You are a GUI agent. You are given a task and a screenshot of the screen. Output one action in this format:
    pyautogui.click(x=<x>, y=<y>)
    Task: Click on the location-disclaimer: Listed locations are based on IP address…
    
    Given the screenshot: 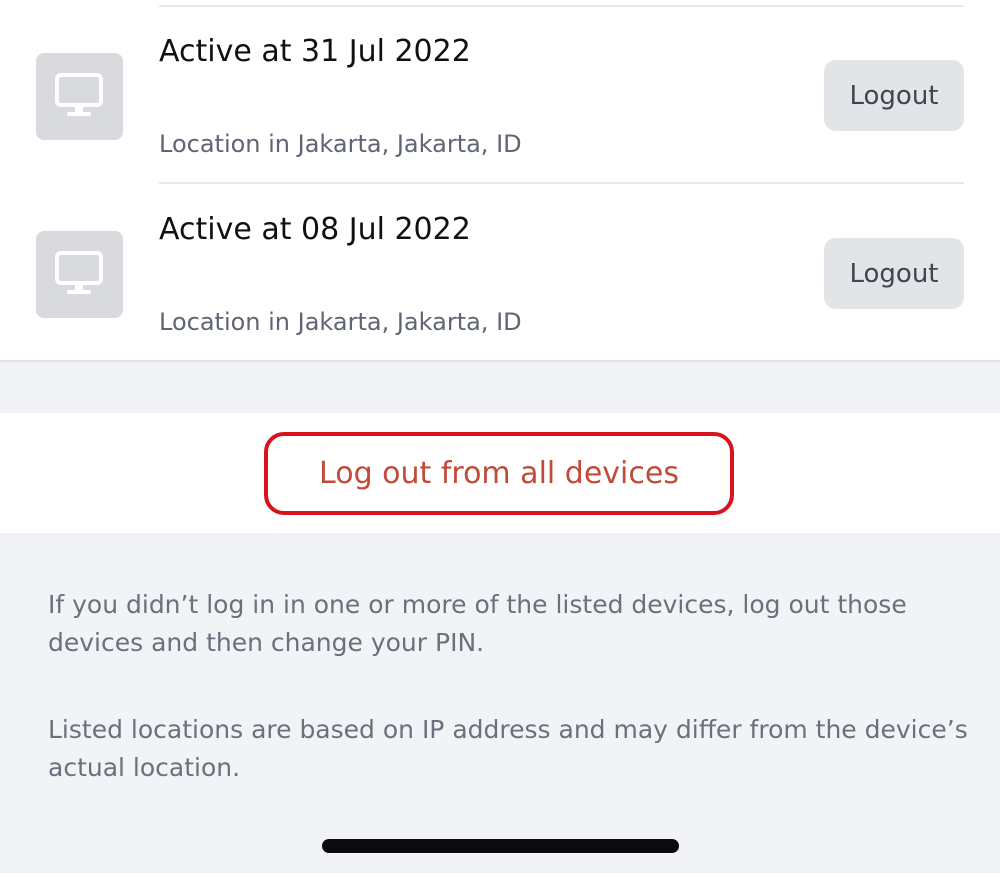 What is the action you would take?
    pyautogui.click(x=508, y=748)
    